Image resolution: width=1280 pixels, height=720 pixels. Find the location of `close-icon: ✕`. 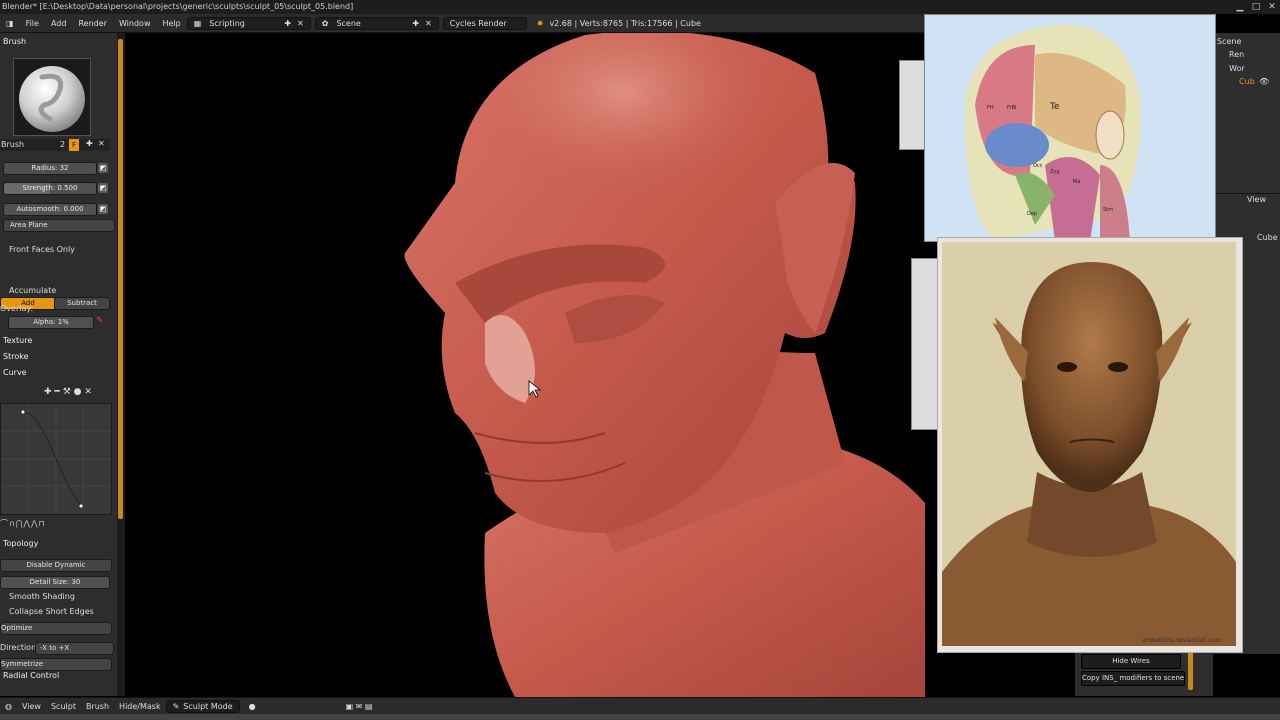

close-icon: ✕ is located at coordinates (1272, 7).